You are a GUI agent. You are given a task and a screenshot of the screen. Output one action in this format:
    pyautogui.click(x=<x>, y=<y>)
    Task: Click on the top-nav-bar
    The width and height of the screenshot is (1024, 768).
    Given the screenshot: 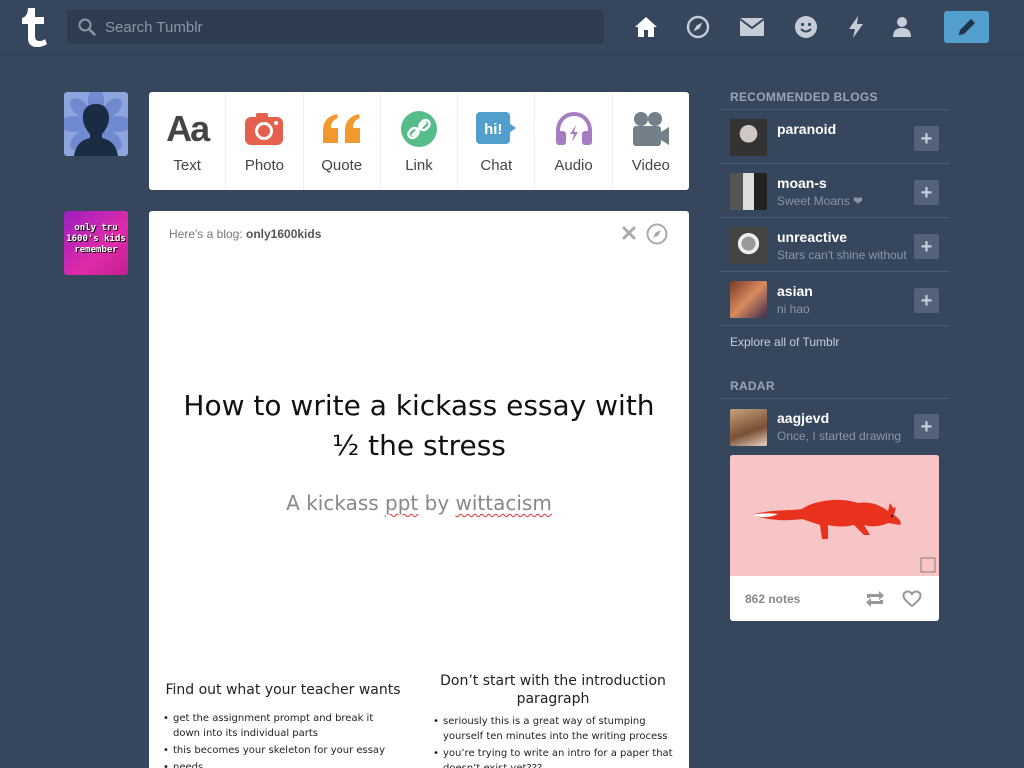 What is the action you would take?
    pyautogui.click(x=512, y=27)
    